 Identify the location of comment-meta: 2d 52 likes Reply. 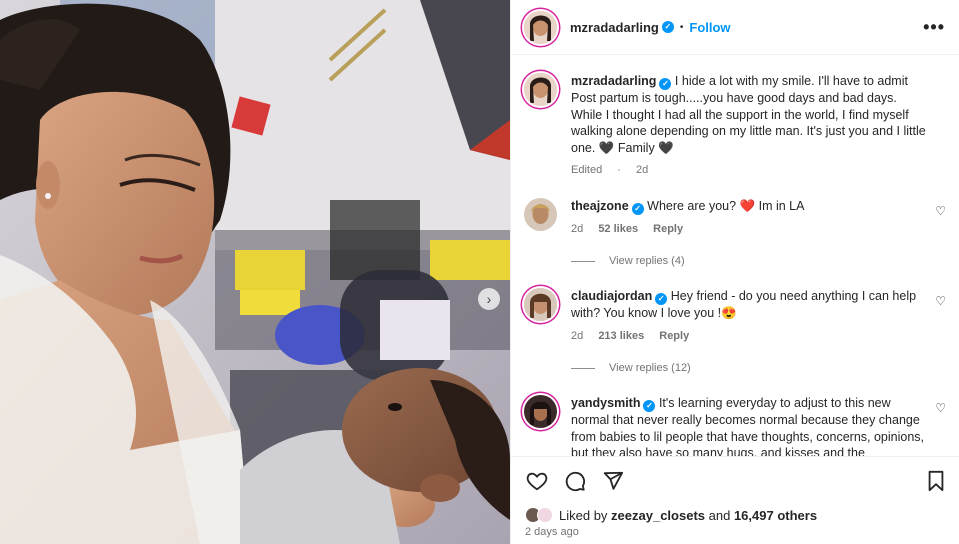
(749, 229).